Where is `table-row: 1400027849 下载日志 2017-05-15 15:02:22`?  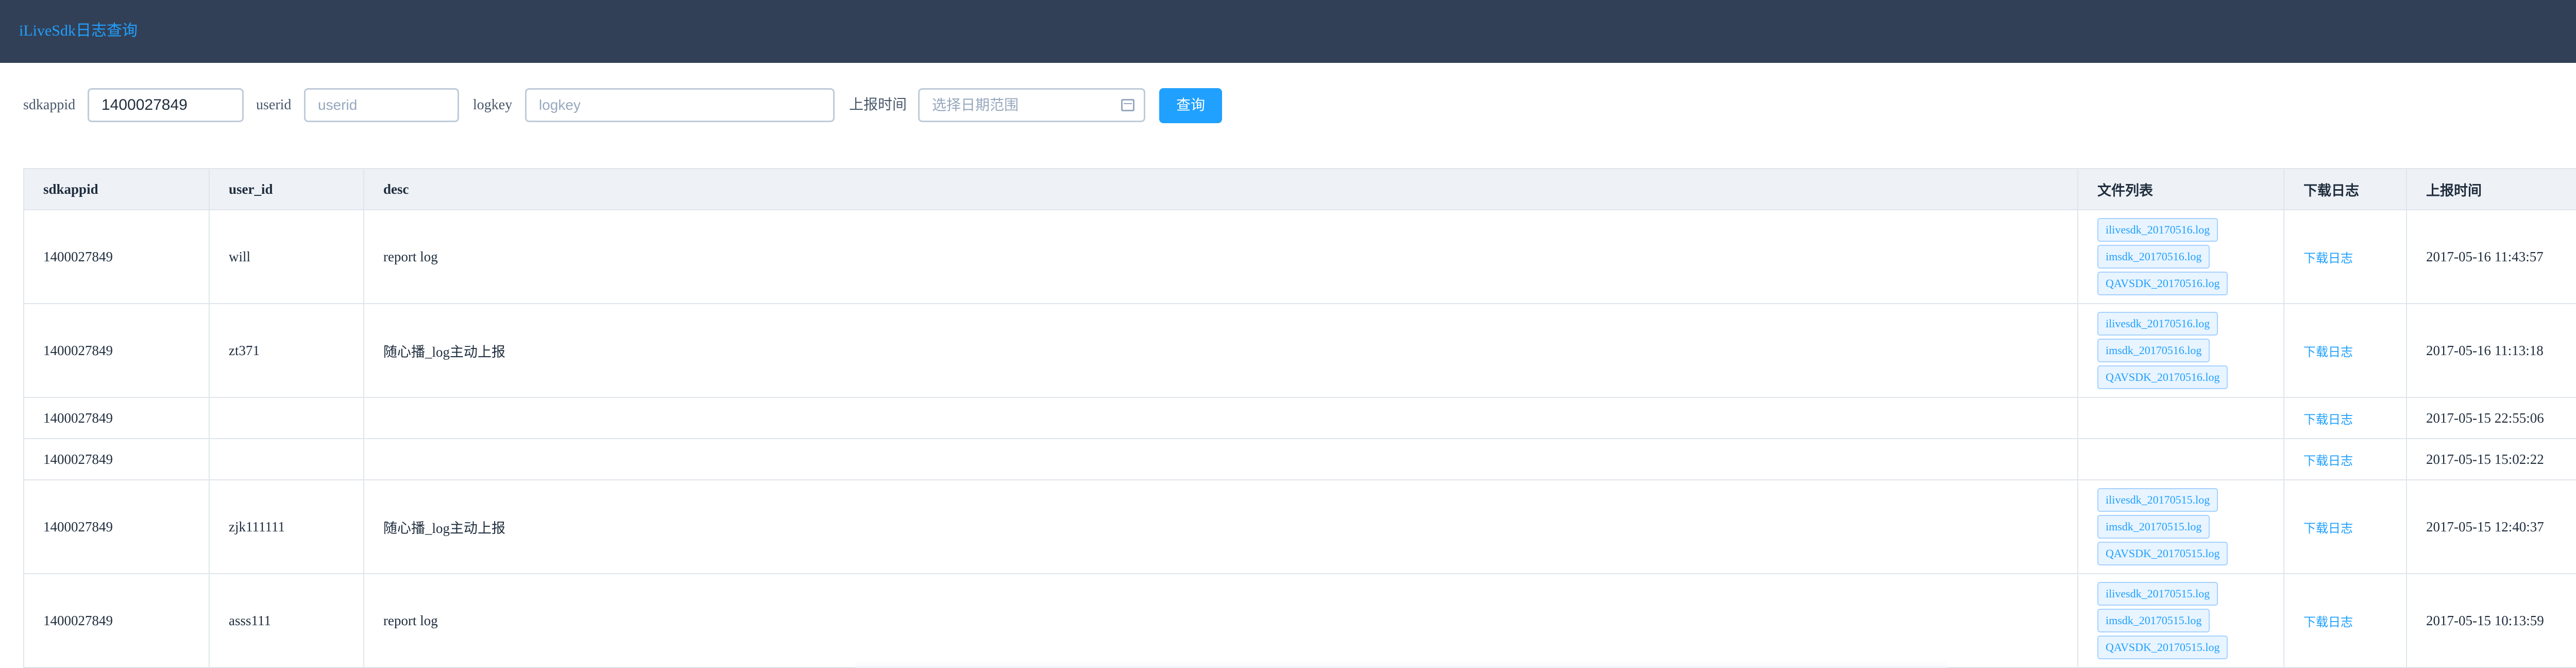 table-row: 1400027849 下载日志 2017-05-15 15:02:22 is located at coordinates (1300, 459).